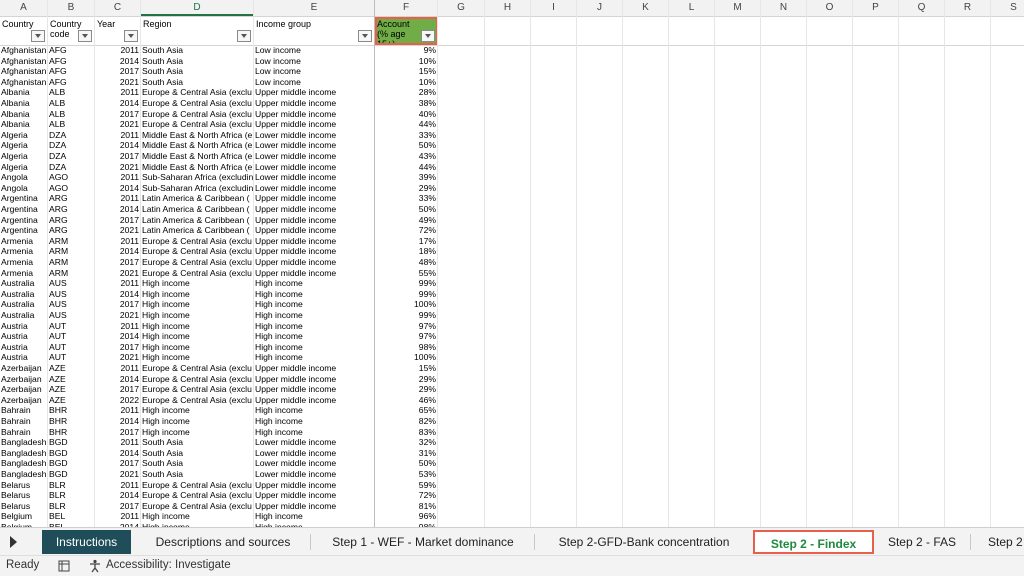 This screenshot has width=1024, height=576. Describe the element at coordinates (86, 542) in the screenshot. I see `tab-instructions: Instructions` at that location.